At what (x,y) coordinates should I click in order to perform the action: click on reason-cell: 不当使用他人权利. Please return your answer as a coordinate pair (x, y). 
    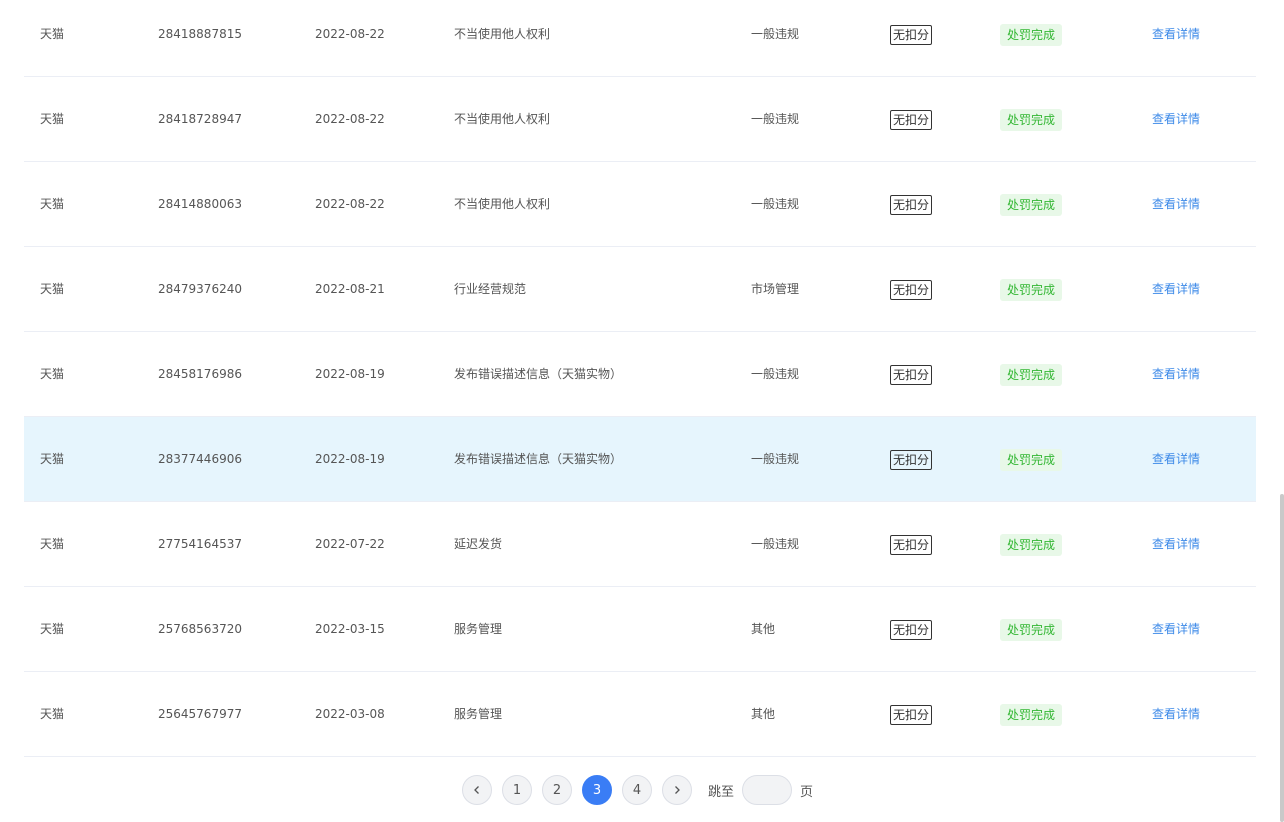
    Looking at the image, I should click on (502, 204).